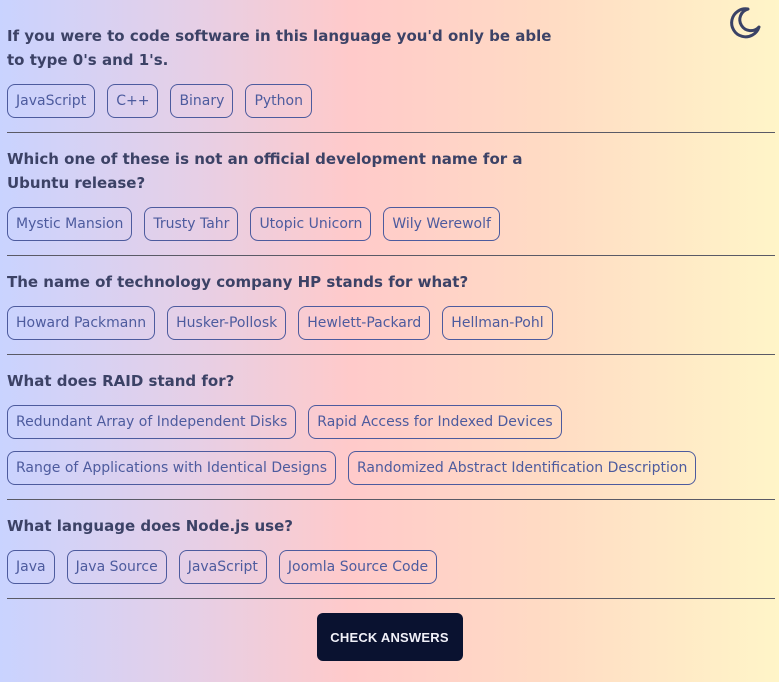  What do you see at coordinates (133, 101) in the screenshot?
I see `answer-option: C++` at bounding box center [133, 101].